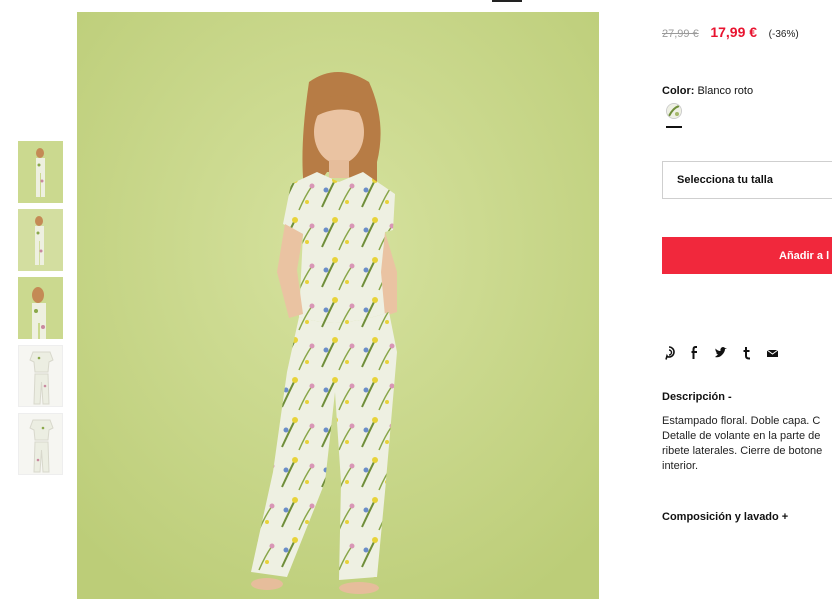 The image size is (832, 599). Describe the element at coordinates (416, 5) in the screenshot. I see `top-nav-line` at that location.